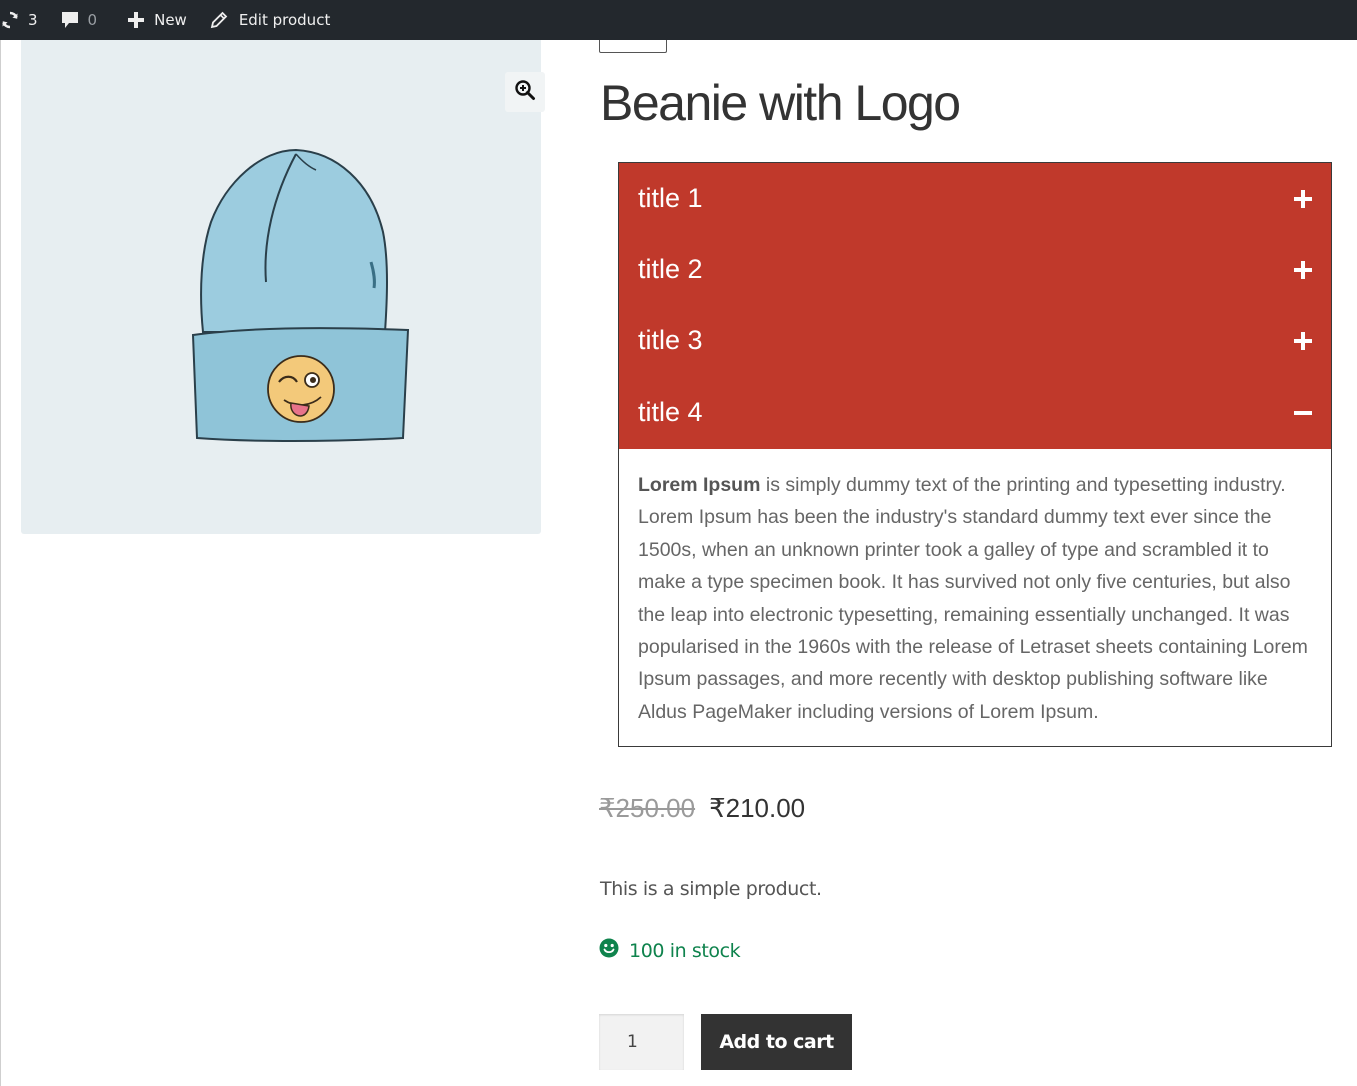 The width and height of the screenshot is (1357, 1086). I want to click on regular-price: ₹250.00, so click(647, 808).